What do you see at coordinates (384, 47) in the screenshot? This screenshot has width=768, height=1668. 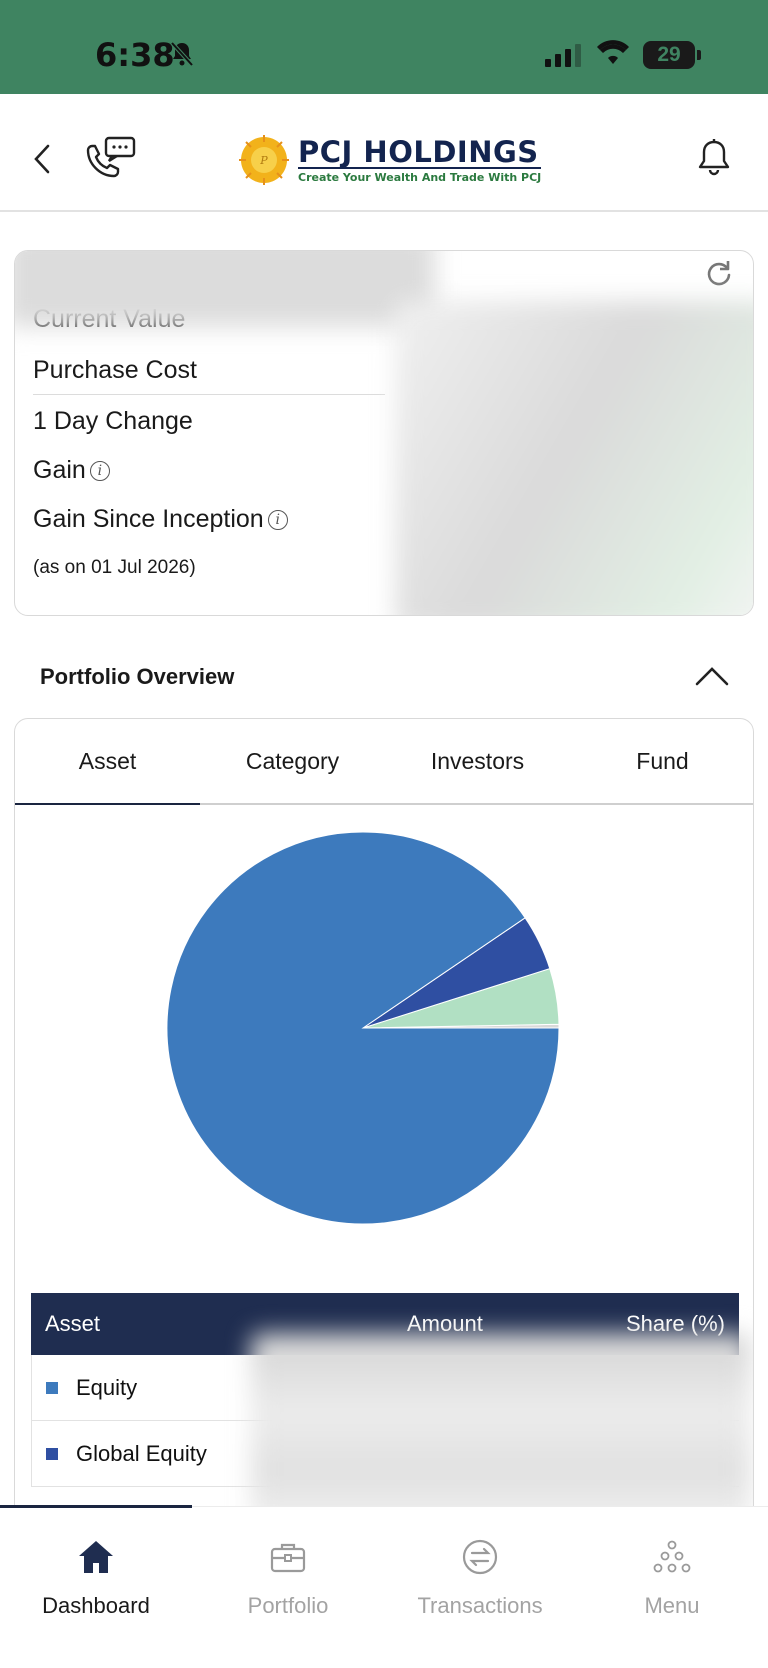 I see `status-bar: 6:38 29` at bounding box center [384, 47].